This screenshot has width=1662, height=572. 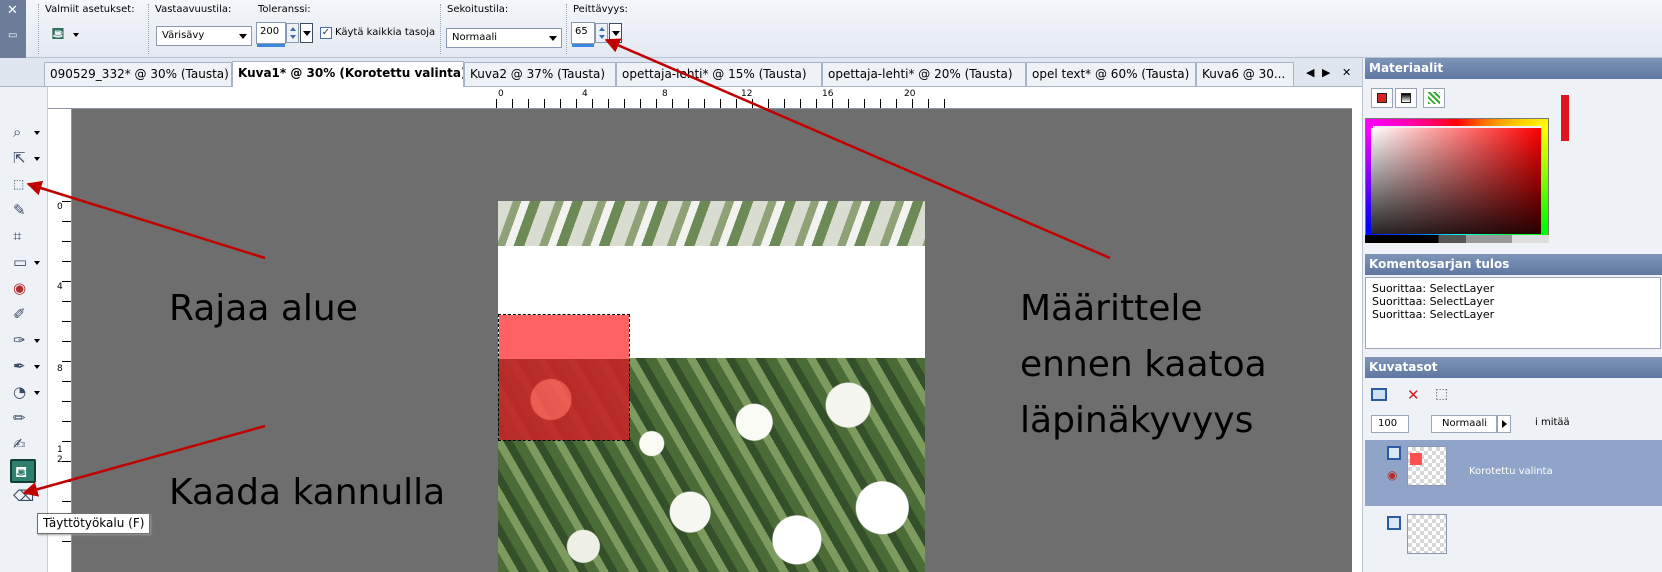 What do you see at coordinates (1565, 118) in the screenshot?
I see `foreground-swatch` at bounding box center [1565, 118].